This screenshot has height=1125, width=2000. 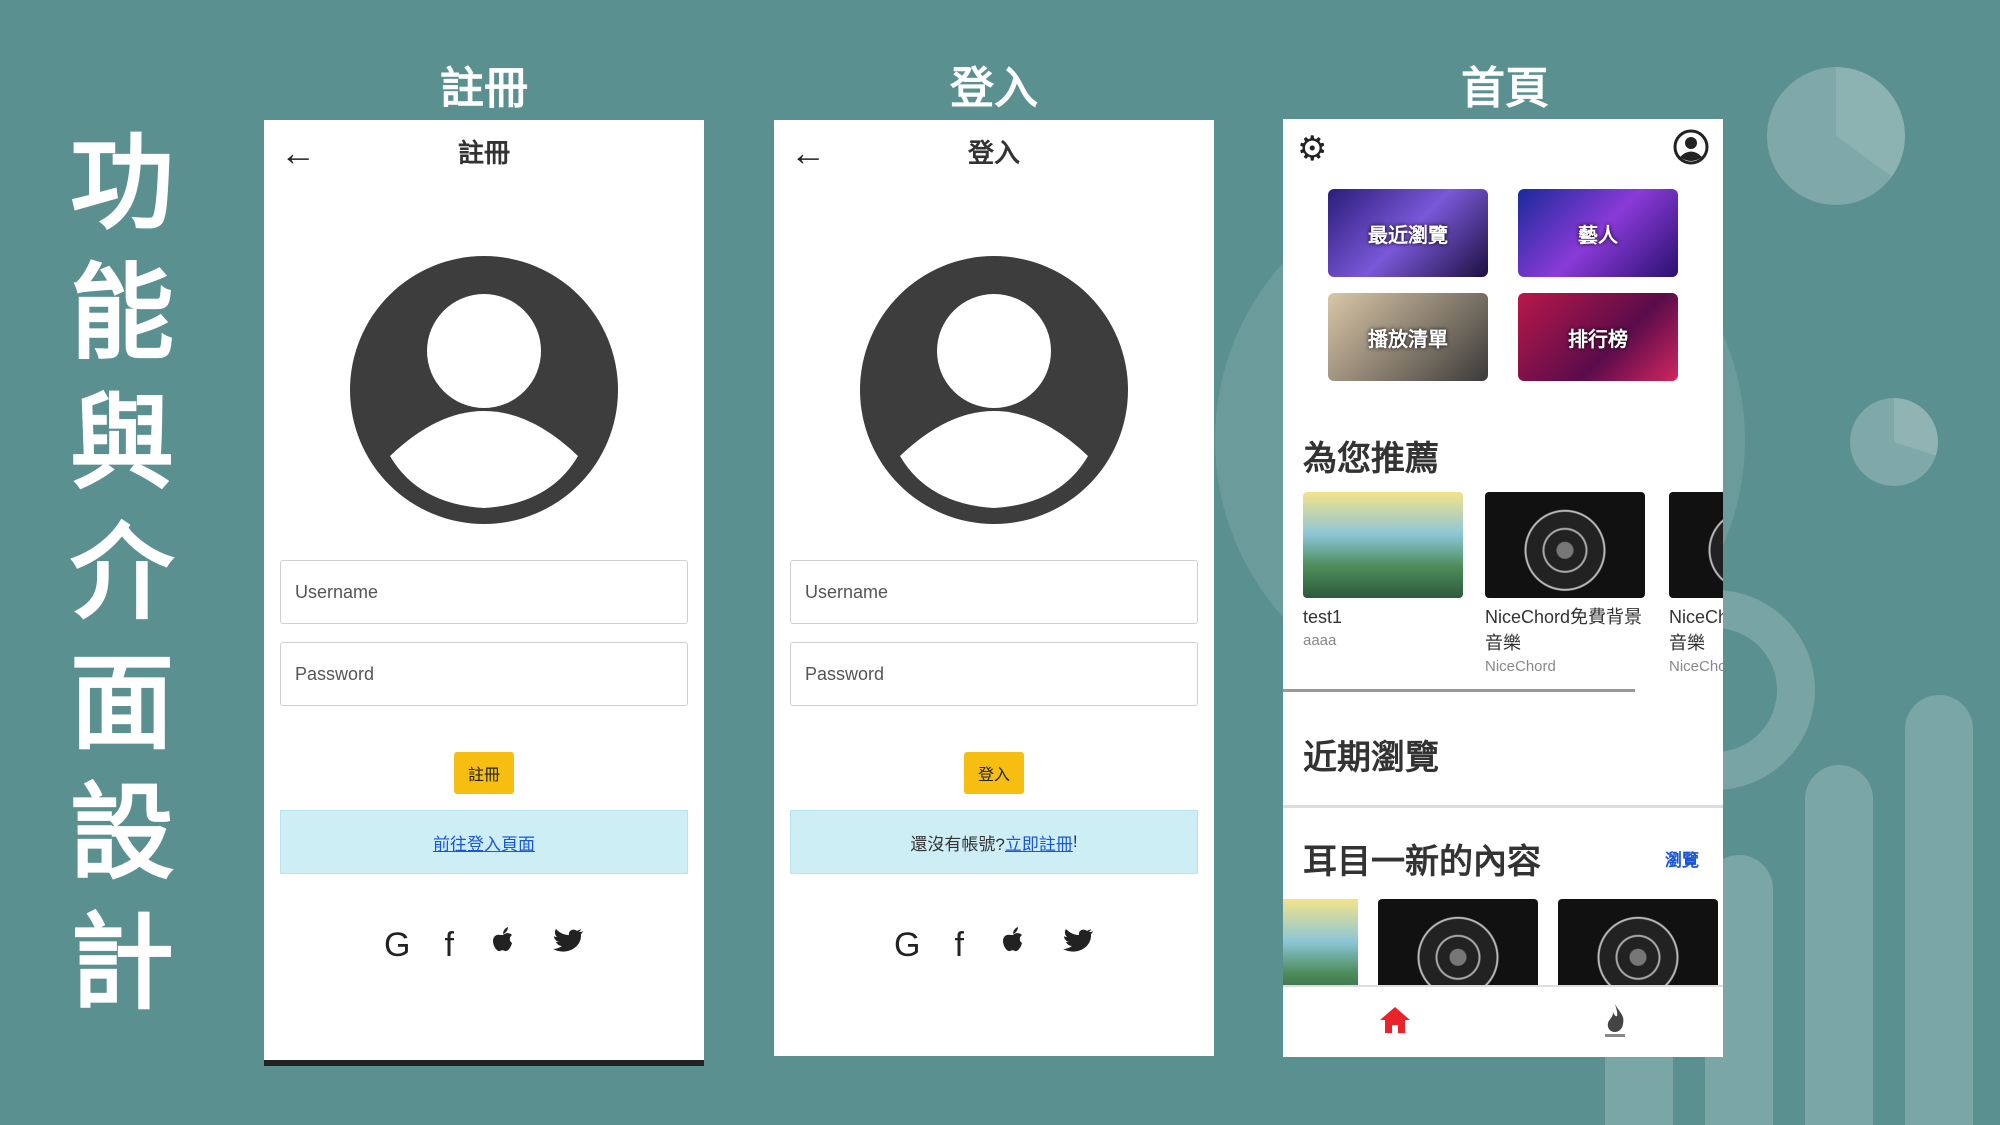 I want to click on home-panel-title: 首頁, so click(x=1505, y=88).